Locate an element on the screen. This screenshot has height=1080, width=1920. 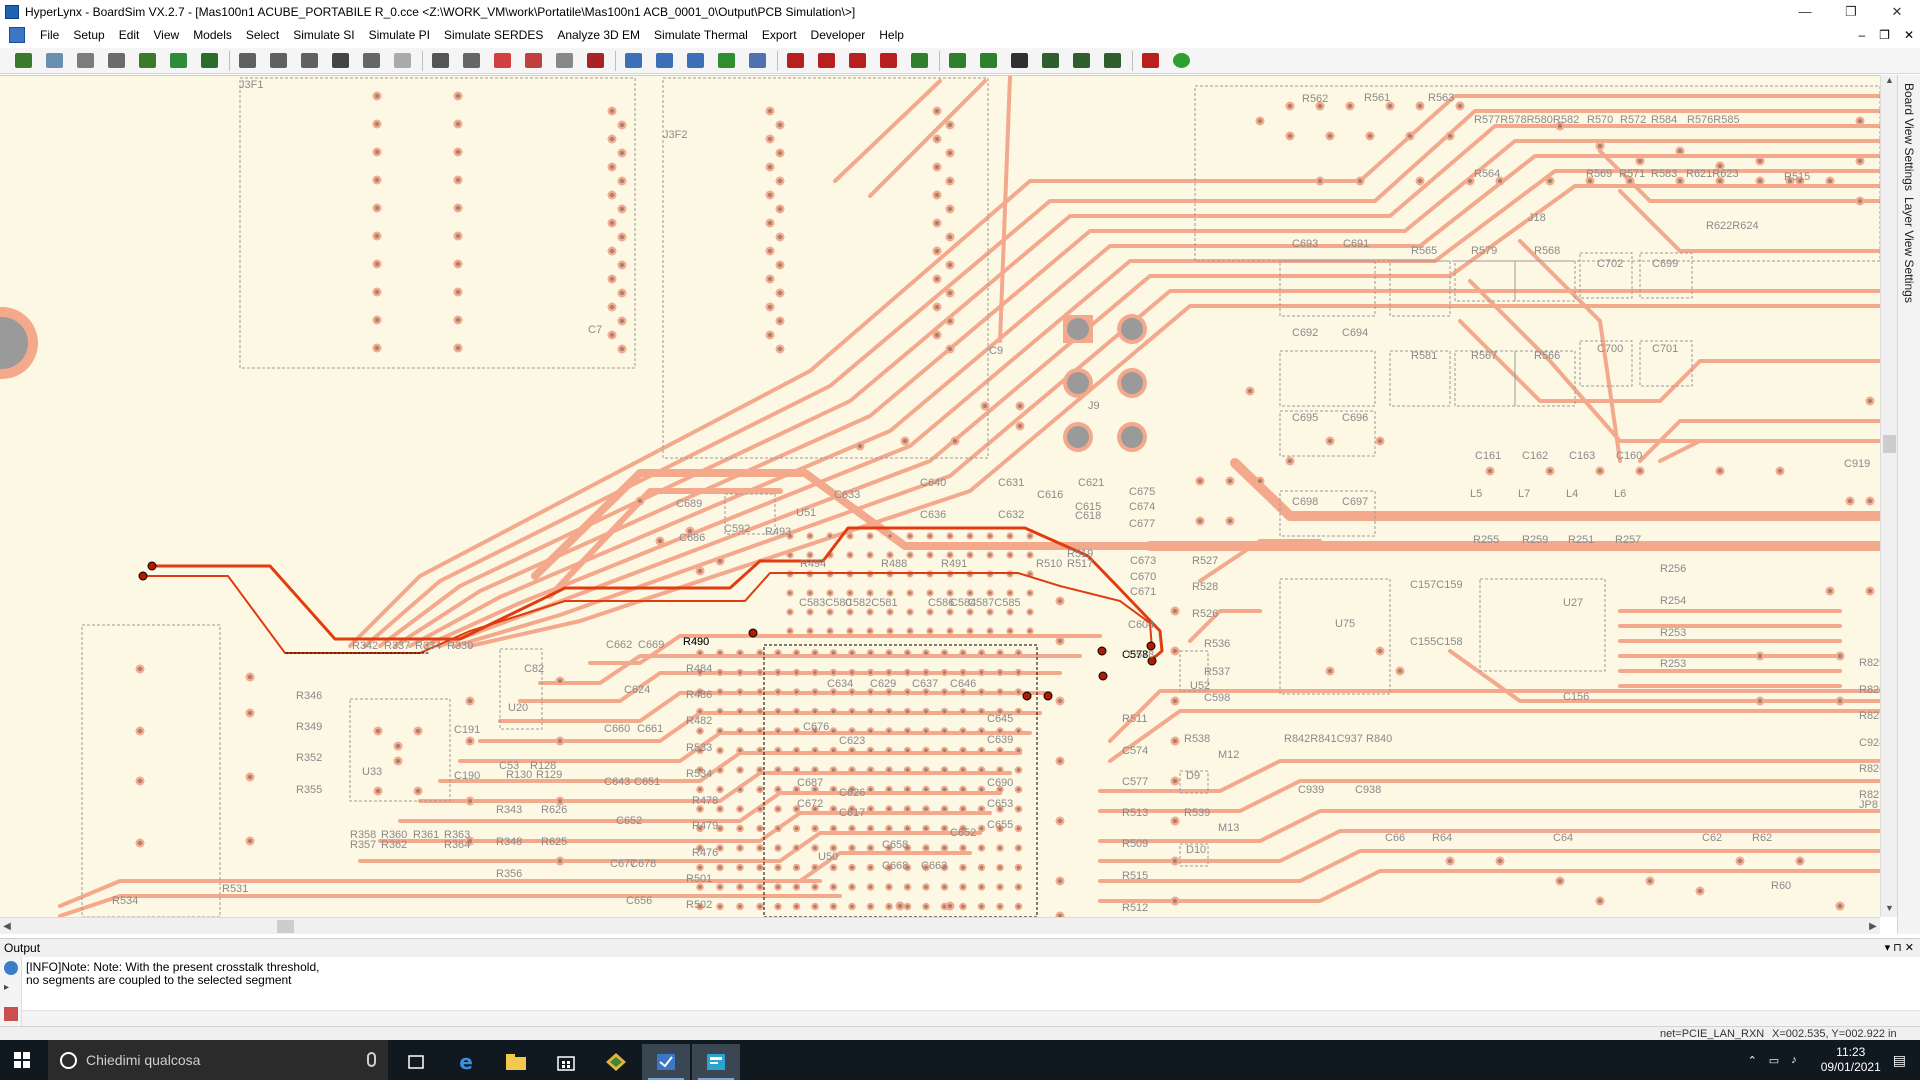
plot-icon is located at coordinates (957, 61).